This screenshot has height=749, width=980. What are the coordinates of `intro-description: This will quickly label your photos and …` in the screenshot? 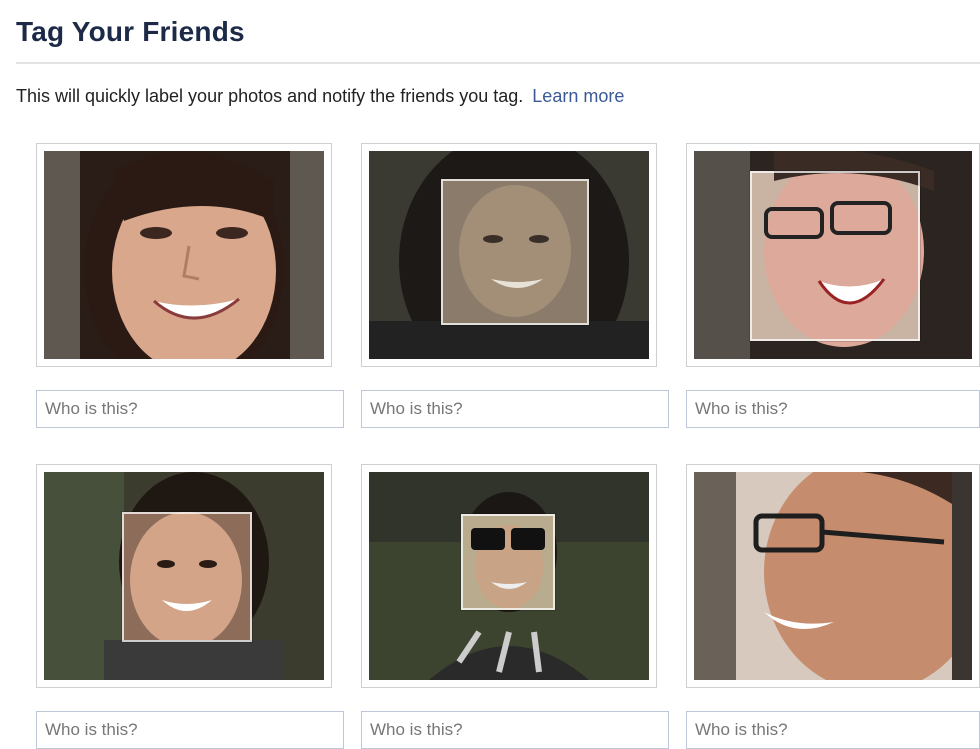 It's located at (270, 96).